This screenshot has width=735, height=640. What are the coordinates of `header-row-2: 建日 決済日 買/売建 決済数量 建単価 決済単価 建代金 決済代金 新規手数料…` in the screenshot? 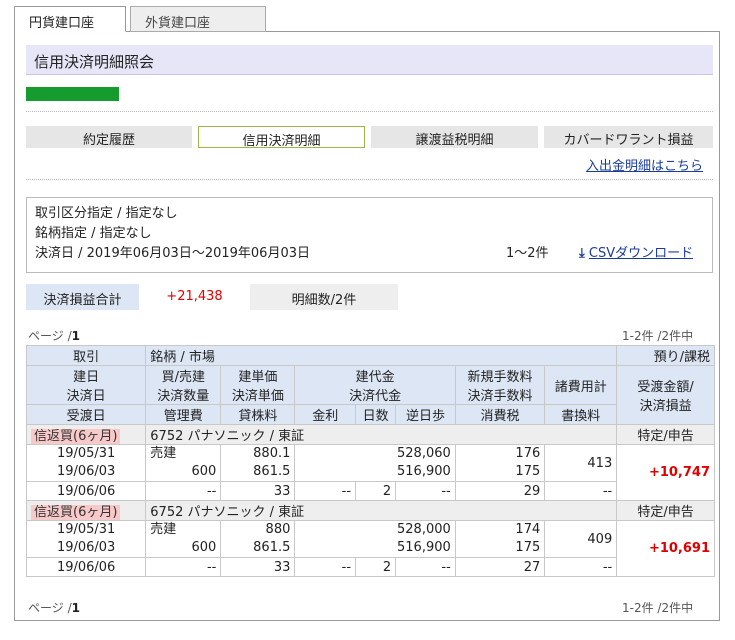 It's located at (370, 395).